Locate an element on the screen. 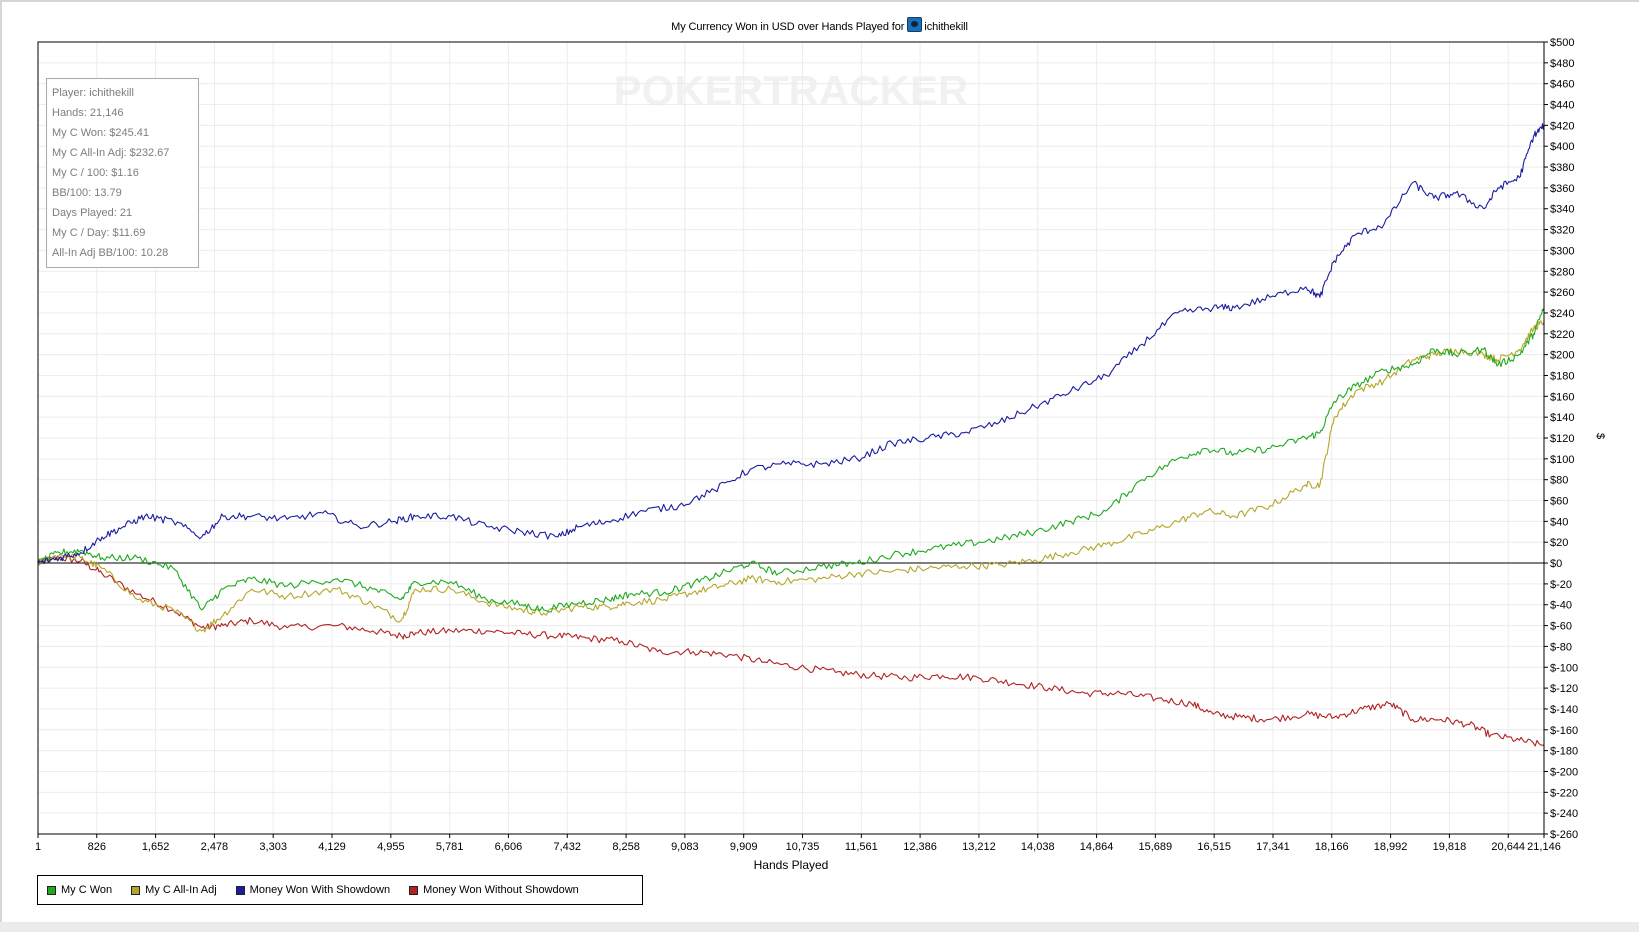  stat-per-day: My C / Day: $11.69 is located at coordinates (99, 233).